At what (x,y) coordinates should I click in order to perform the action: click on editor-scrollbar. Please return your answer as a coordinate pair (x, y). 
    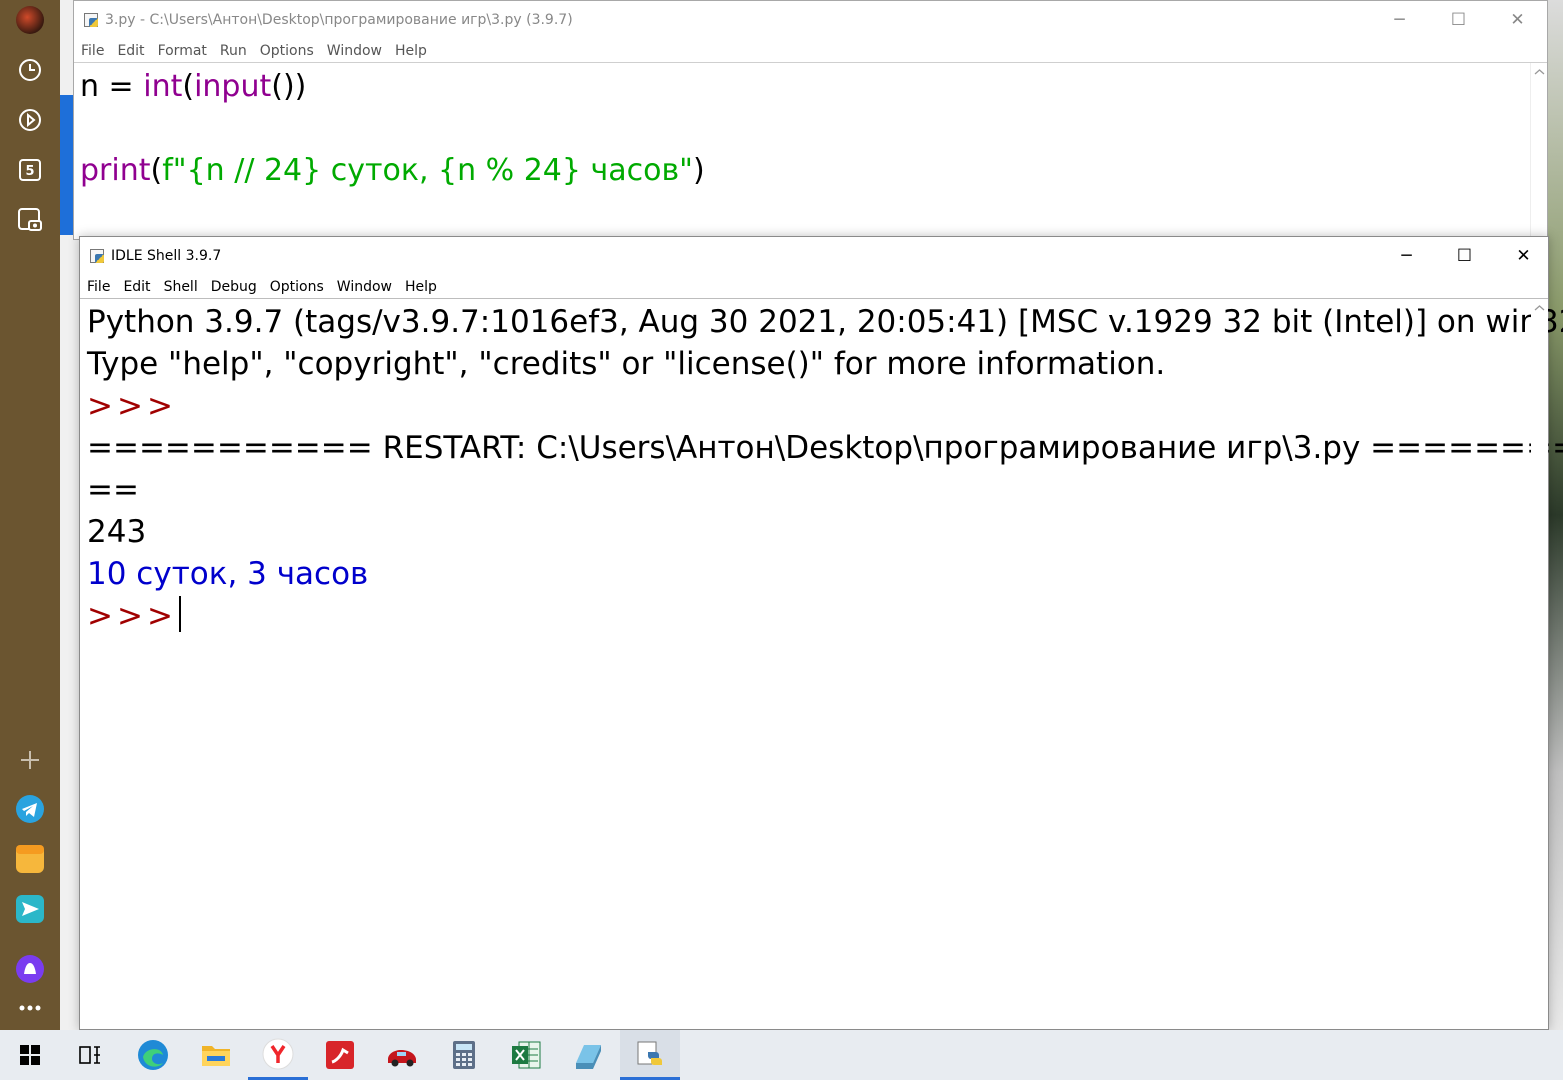
    Looking at the image, I should click on (1538, 151).